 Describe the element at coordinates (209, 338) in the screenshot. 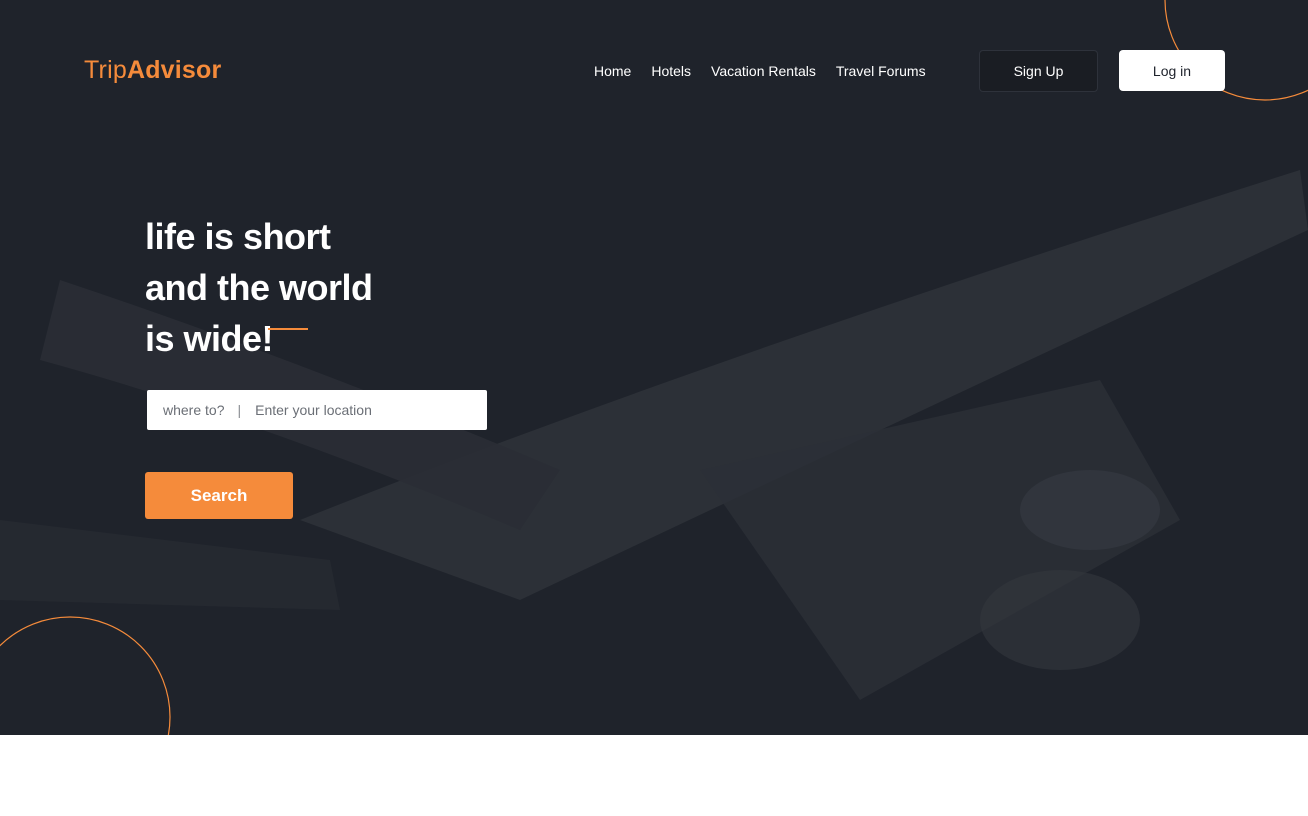

I see `headline-line-3: is wide!` at that location.